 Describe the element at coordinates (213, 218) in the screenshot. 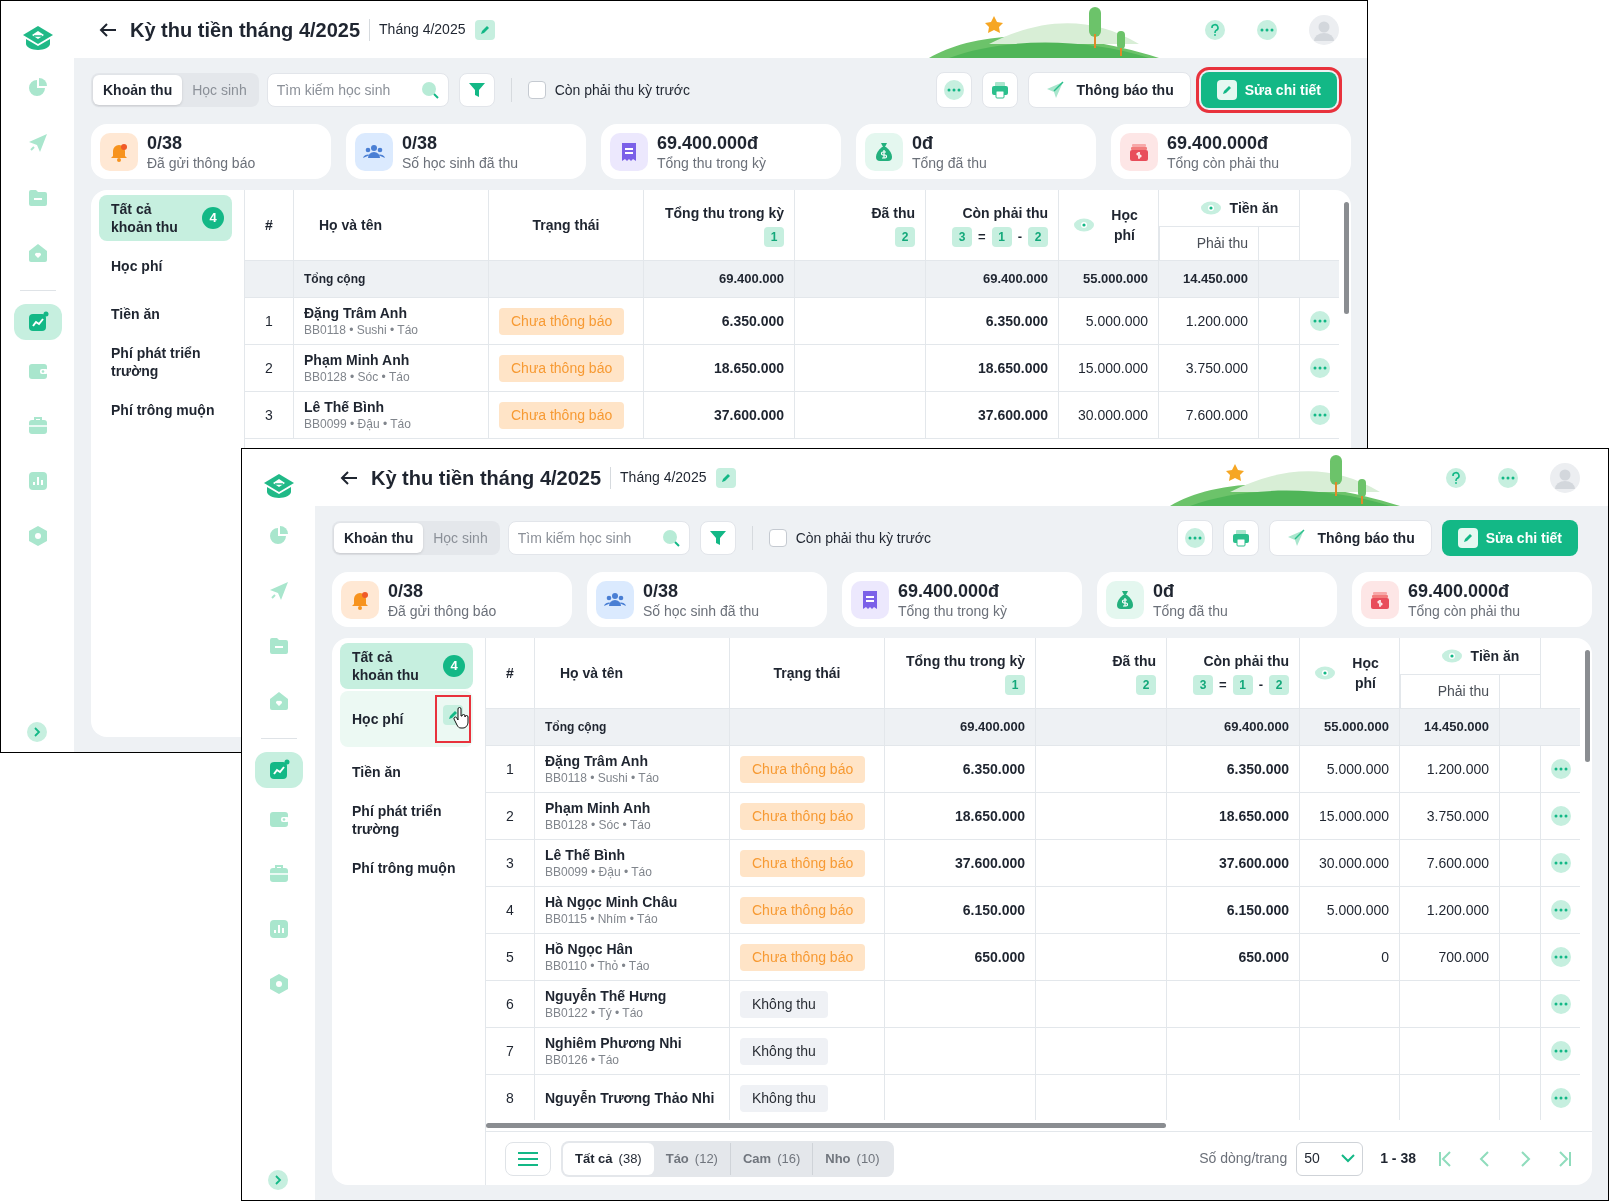

I see `count-badge: 4` at that location.